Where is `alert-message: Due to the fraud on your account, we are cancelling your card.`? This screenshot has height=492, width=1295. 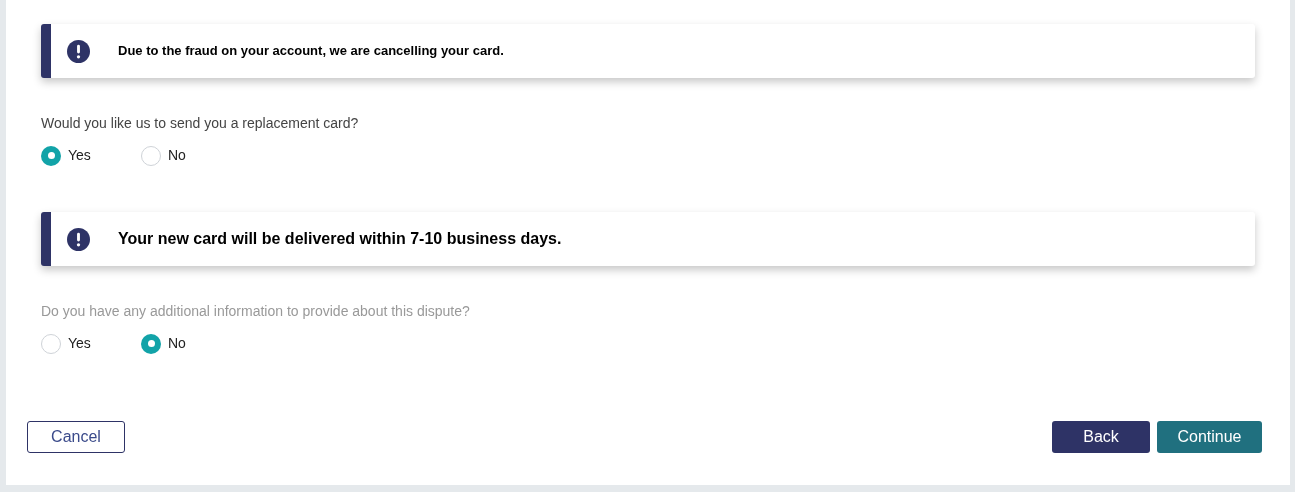
alert-message: Due to the fraud on your account, we are cancelling your card. is located at coordinates (311, 51).